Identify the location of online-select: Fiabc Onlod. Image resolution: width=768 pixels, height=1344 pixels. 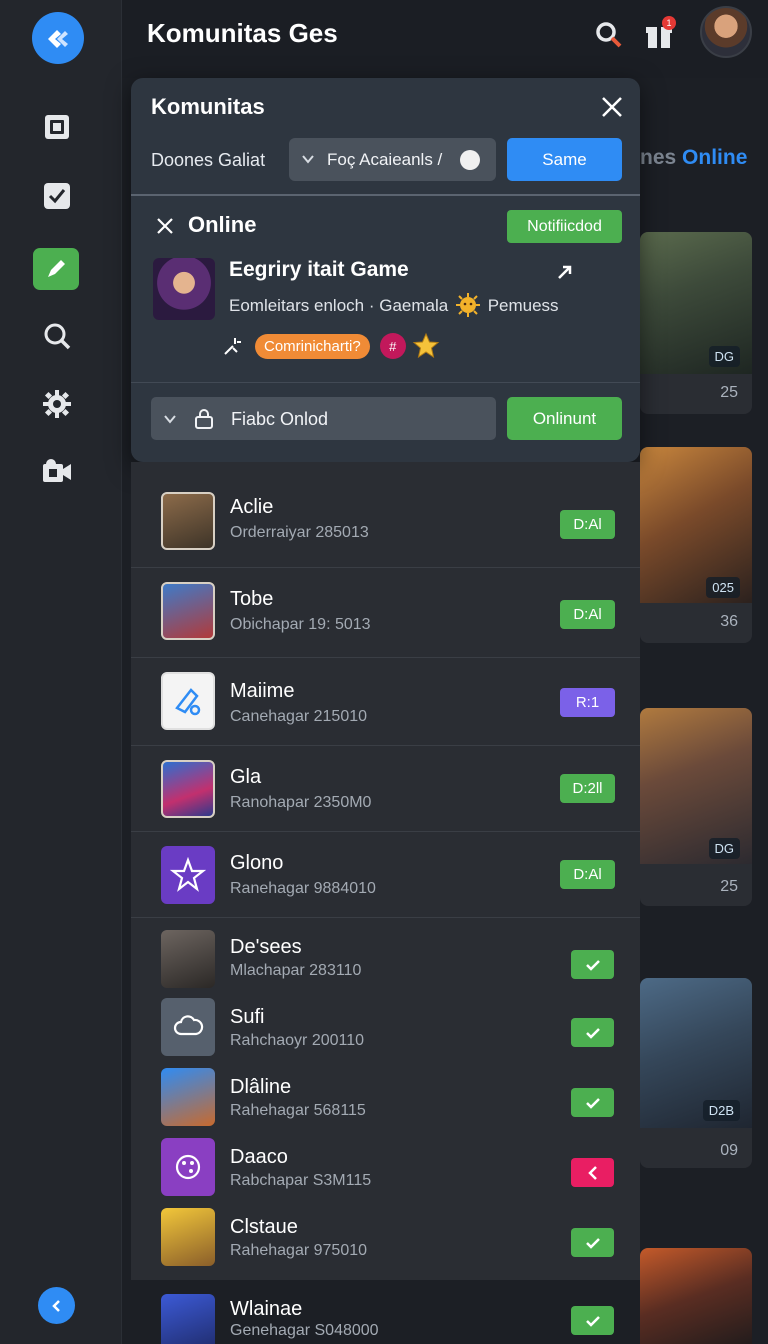
(323, 418).